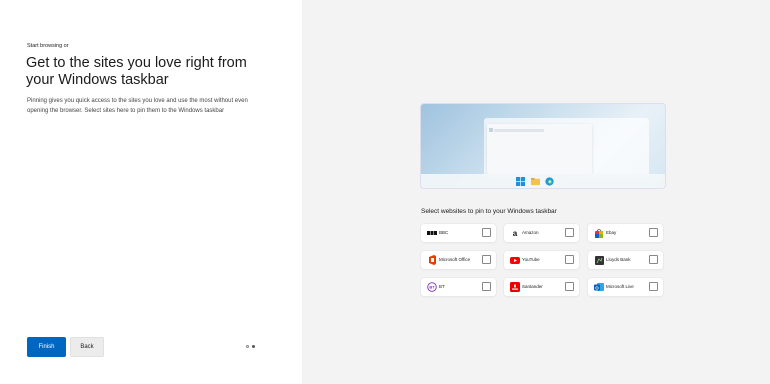  What do you see at coordinates (46, 347) in the screenshot?
I see `finish-button: Finish` at bounding box center [46, 347].